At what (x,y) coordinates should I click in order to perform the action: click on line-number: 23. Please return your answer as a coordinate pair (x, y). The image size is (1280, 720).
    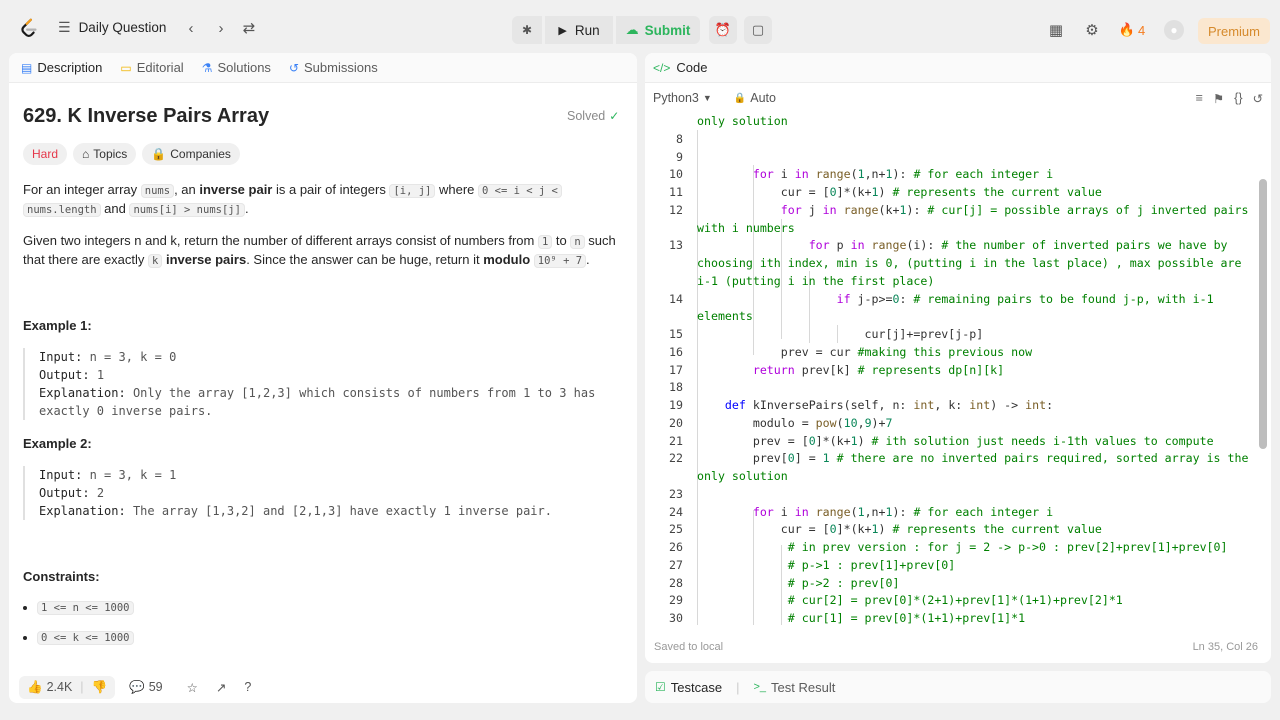
    Looking at the image, I should click on (676, 493).